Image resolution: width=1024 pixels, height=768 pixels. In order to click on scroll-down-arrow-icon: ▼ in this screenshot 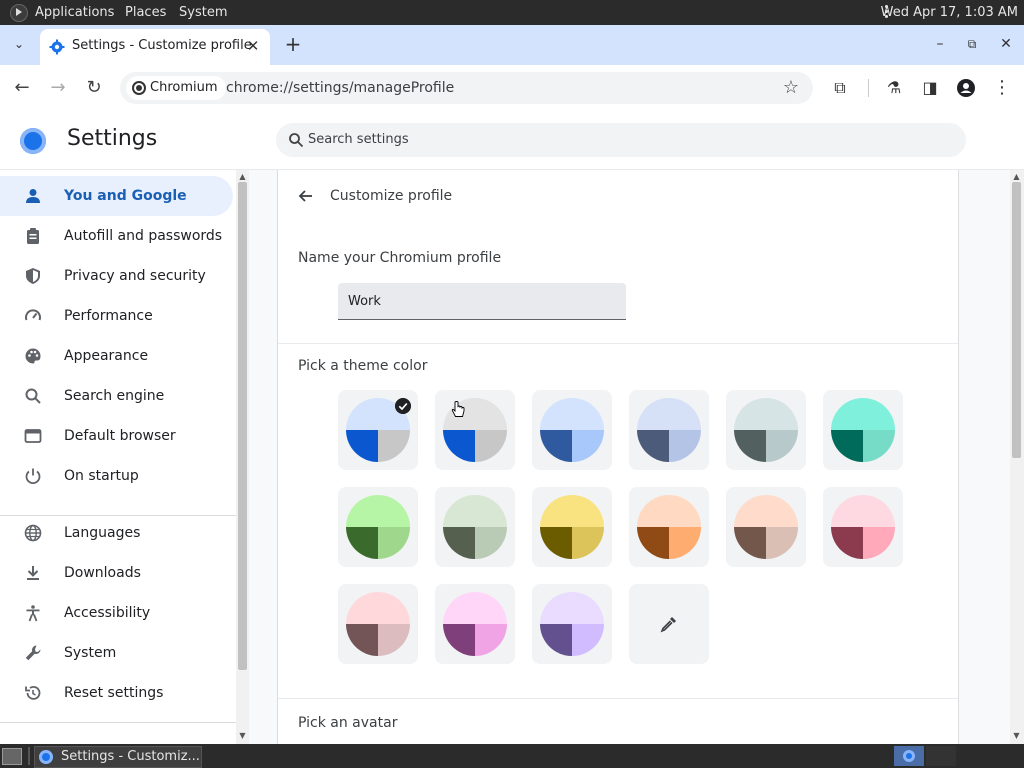, I will do `click(242, 735)`.